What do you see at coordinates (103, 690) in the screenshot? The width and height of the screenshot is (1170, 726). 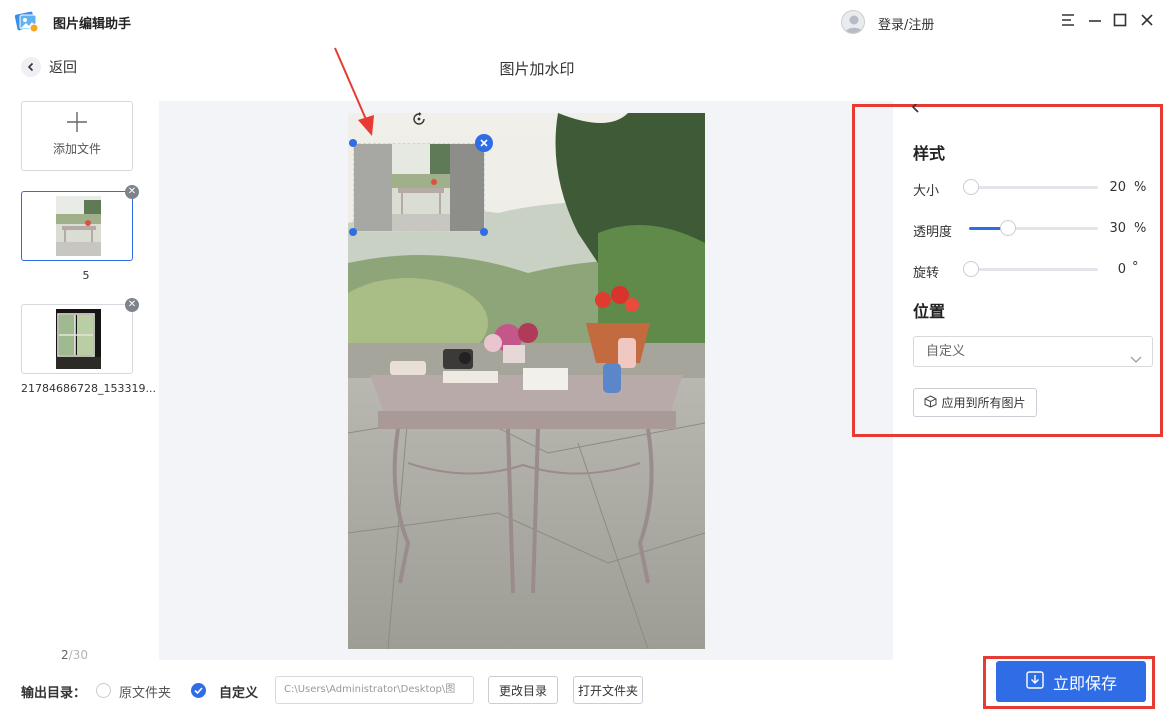 I see `radio-original-folder` at bounding box center [103, 690].